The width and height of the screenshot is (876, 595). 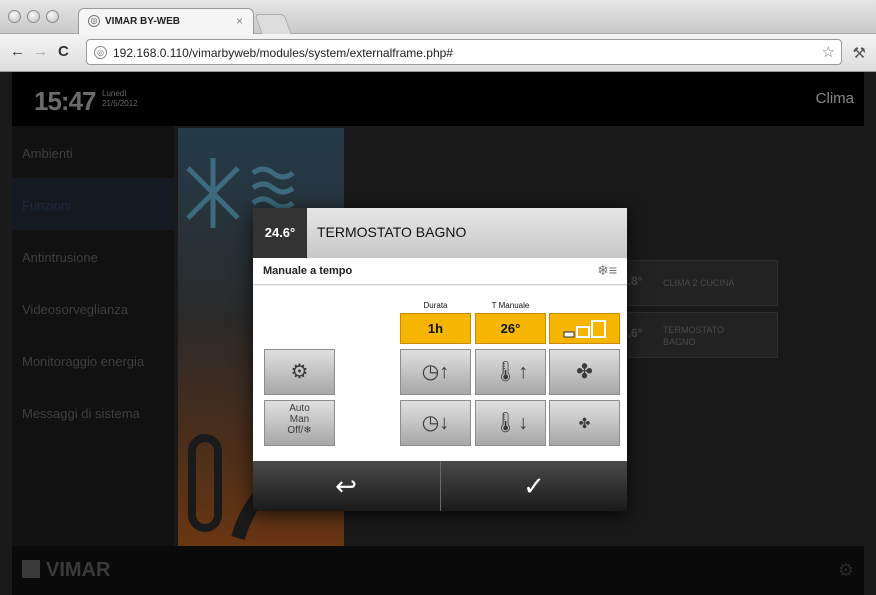 I want to click on off-label: Off/❄, so click(x=299, y=430).